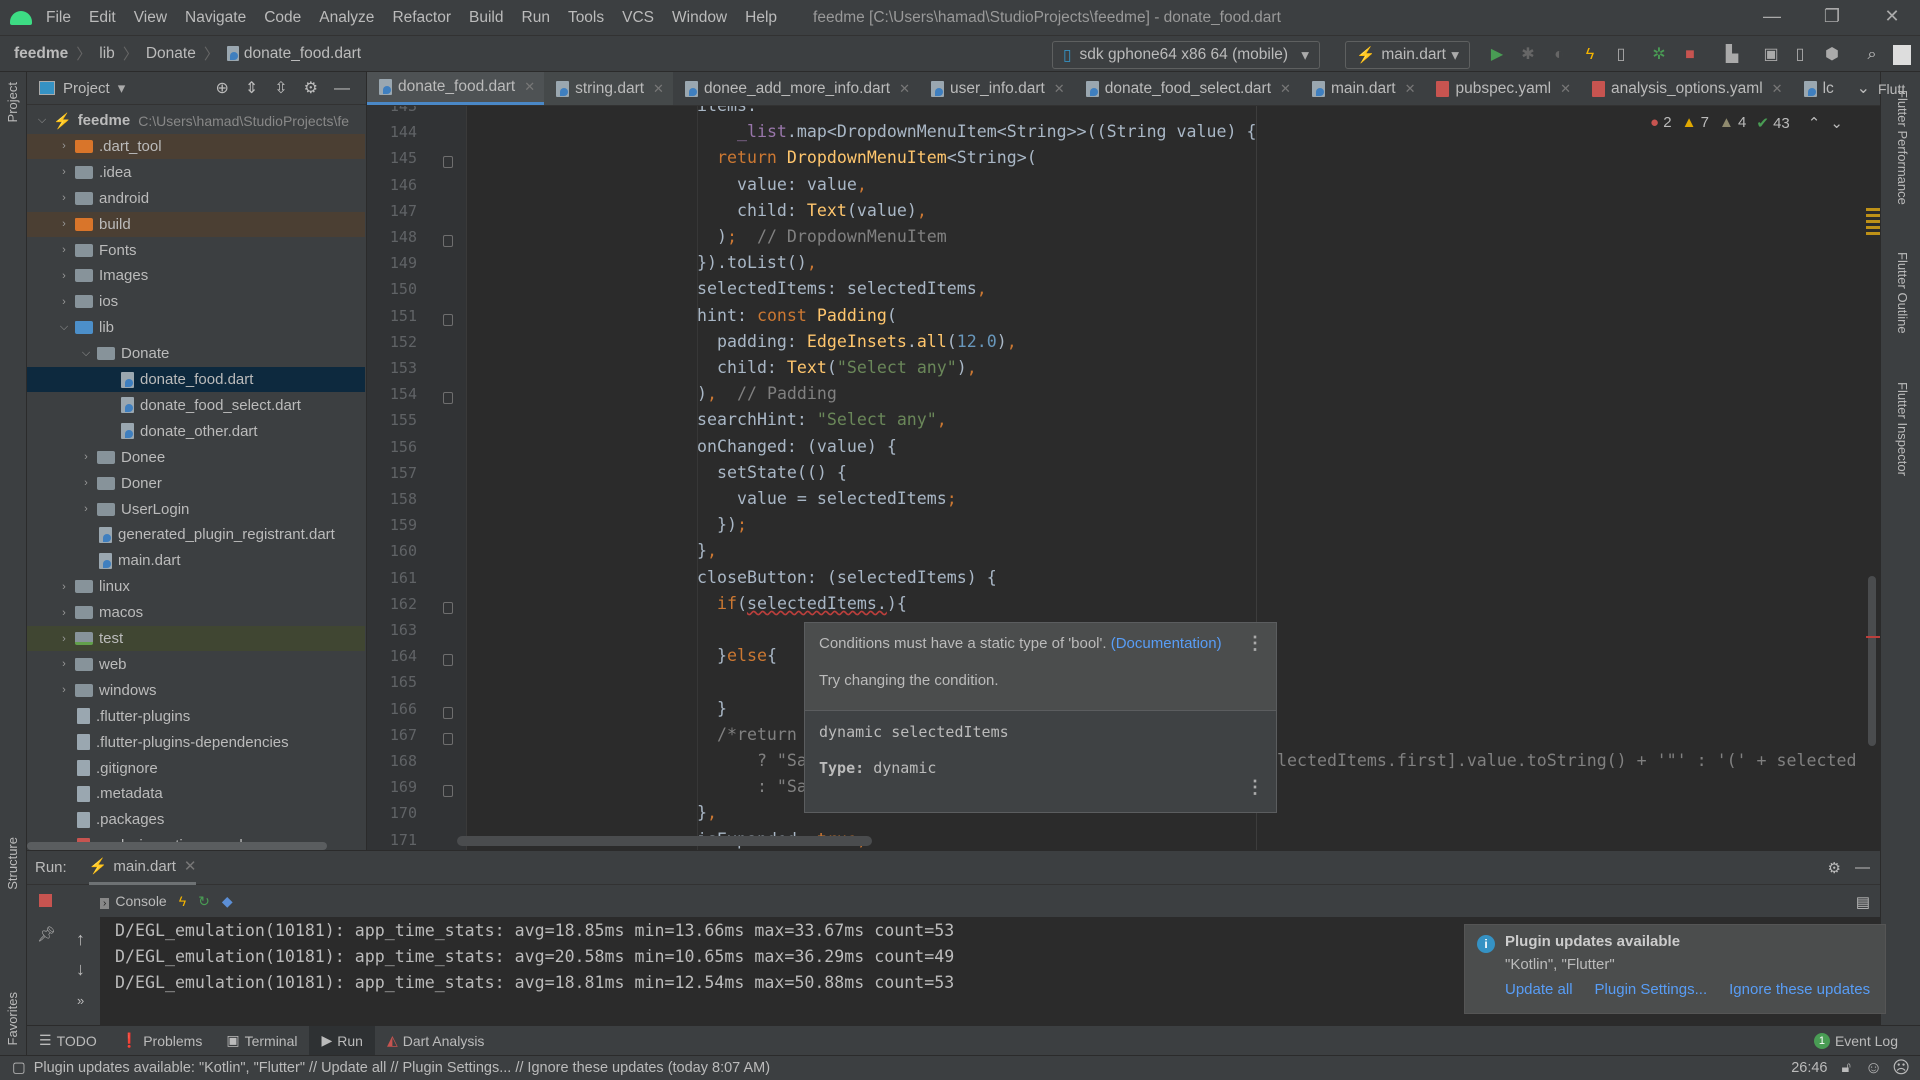  What do you see at coordinates (196, 690) in the screenshot?
I see `tree-item: › windows` at bounding box center [196, 690].